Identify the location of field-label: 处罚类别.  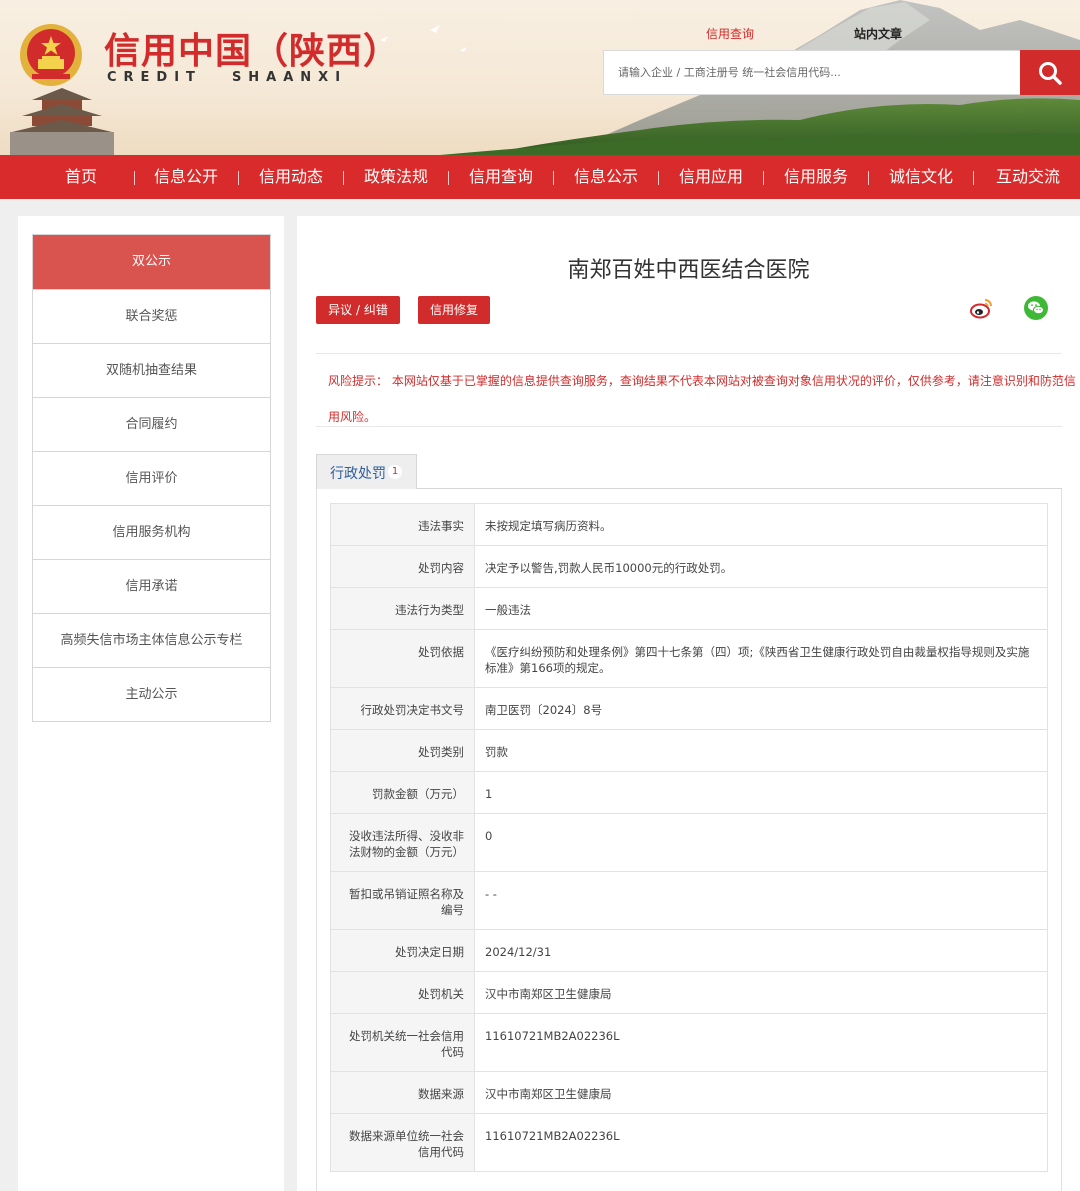
(402, 750).